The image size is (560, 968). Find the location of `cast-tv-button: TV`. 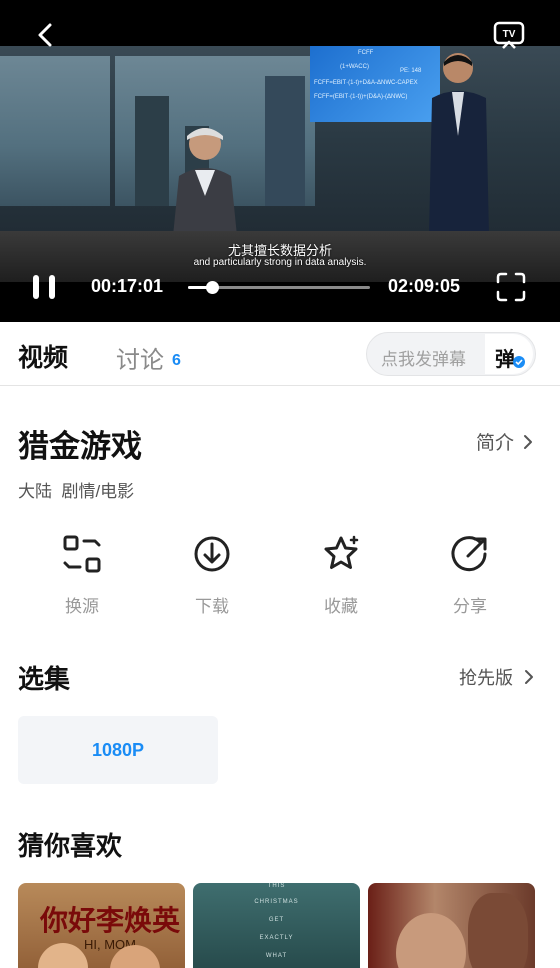

cast-tv-button: TV is located at coordinates (509, 35).